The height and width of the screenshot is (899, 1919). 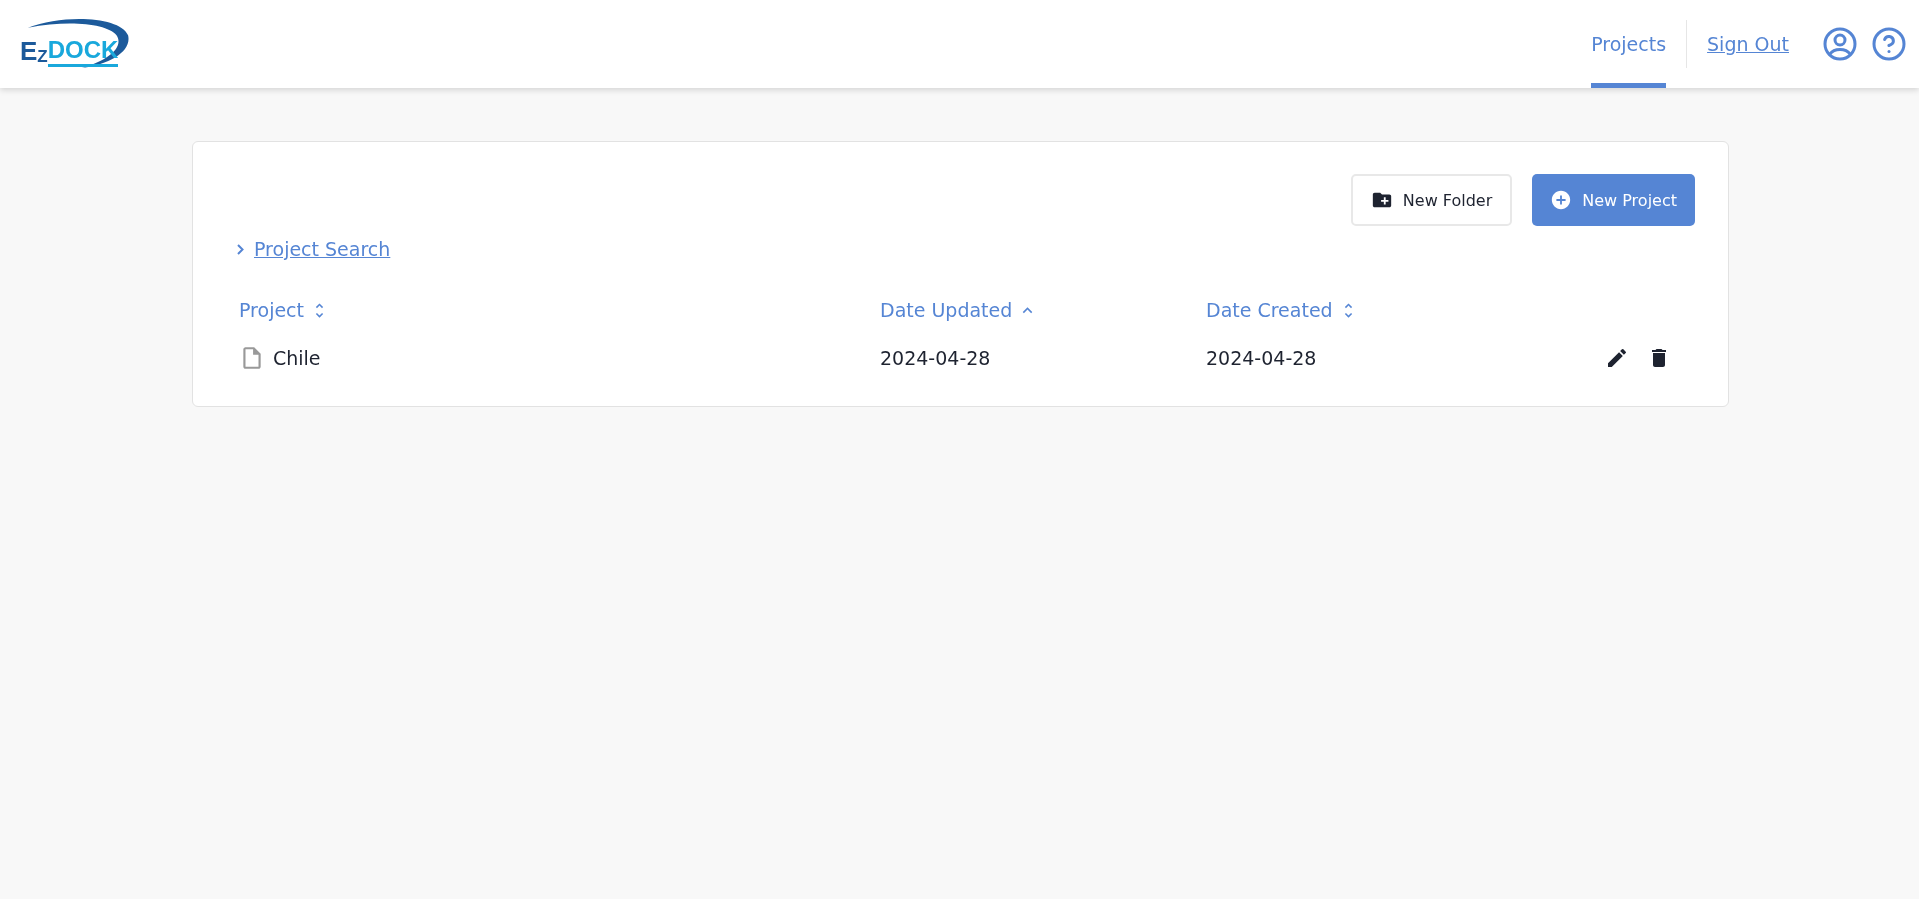 I want to click on new-folder-button: New Folder, so click(x=1431, y=200).